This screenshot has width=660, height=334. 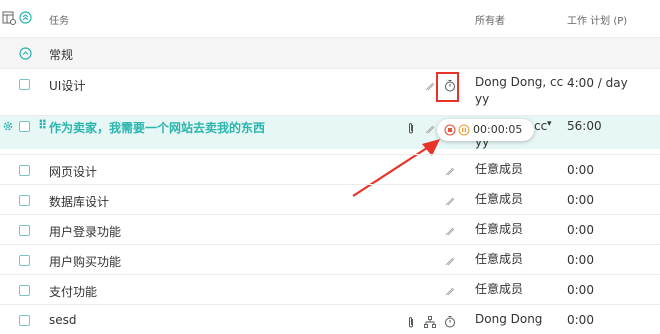 I want to click on stop-timer-icon, so click(x=450, y=130).